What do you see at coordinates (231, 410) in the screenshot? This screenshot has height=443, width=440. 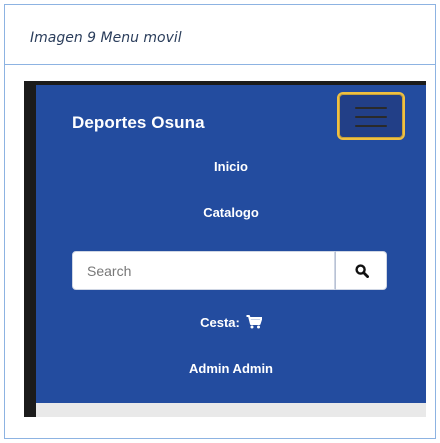 I see `page-content-strip` at bounding box center [231, 410].